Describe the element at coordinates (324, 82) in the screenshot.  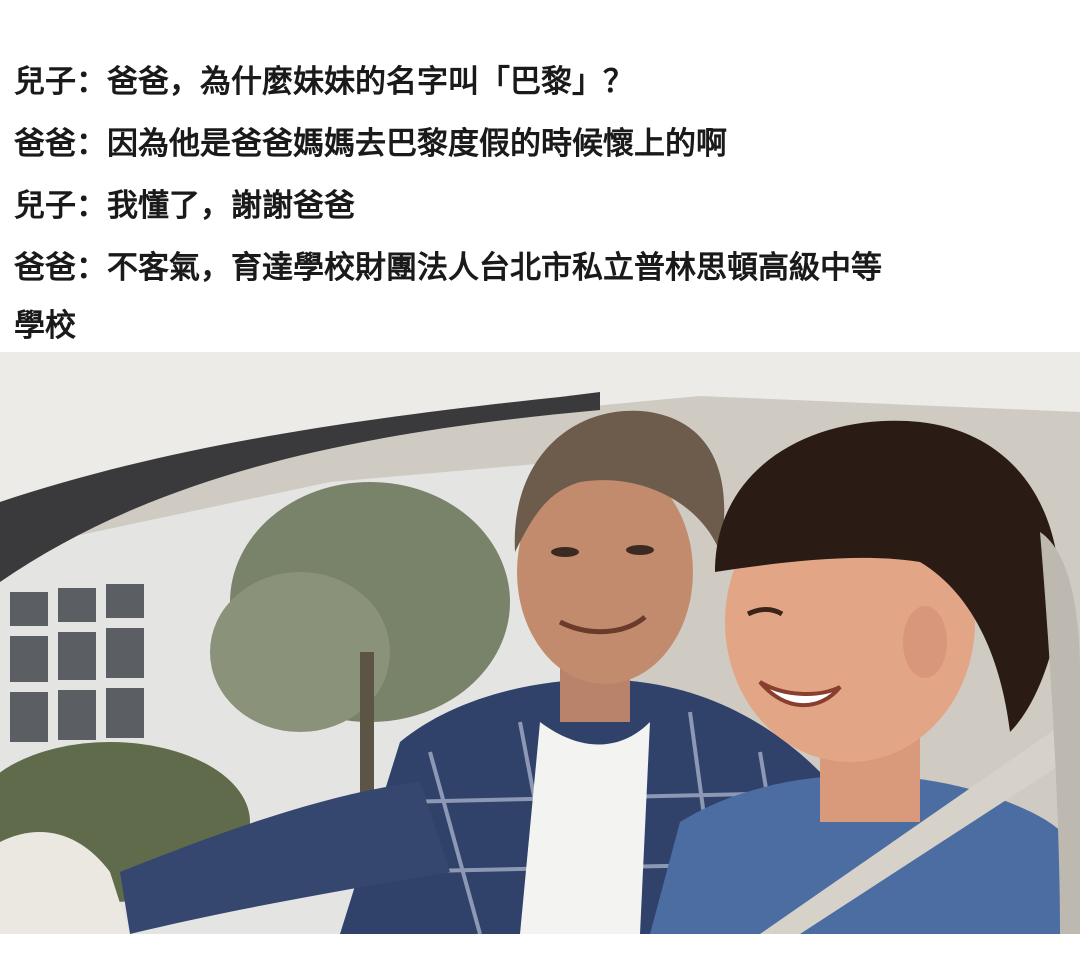
I see `caption-line-son-question: 兒子：爸爸，為什麼妹妹的名字叫「巴黎」？` at that location.